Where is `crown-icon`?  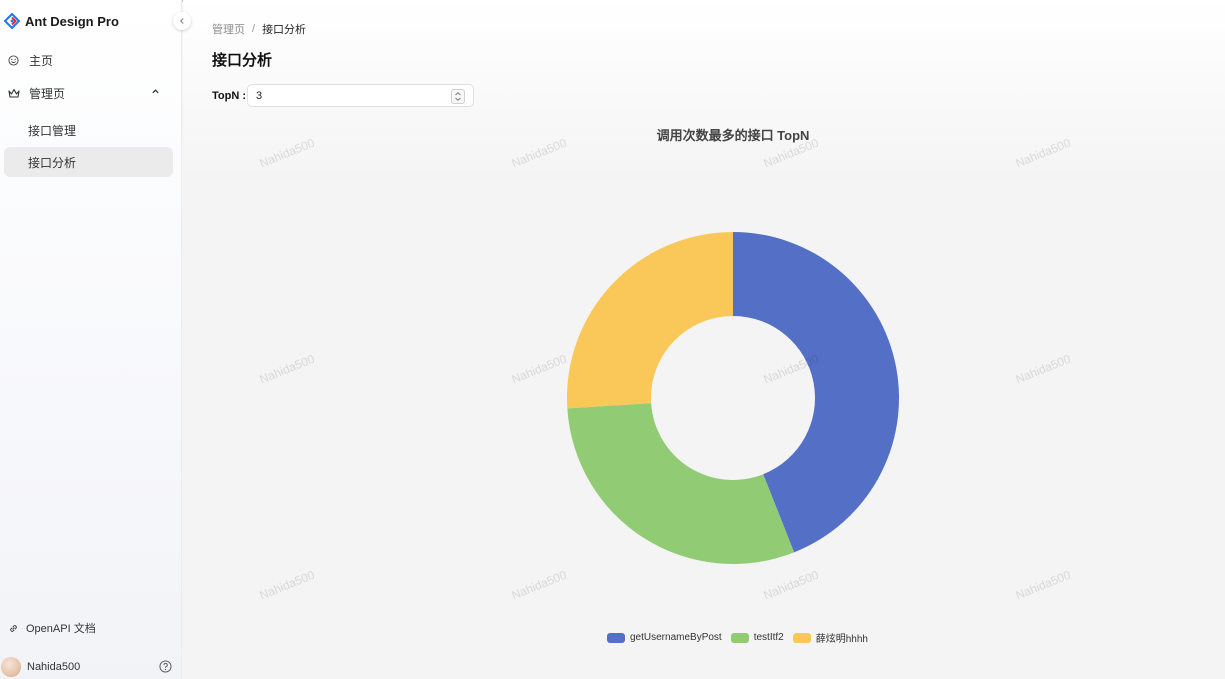 crown-icon is located at coordinates (14, 93).